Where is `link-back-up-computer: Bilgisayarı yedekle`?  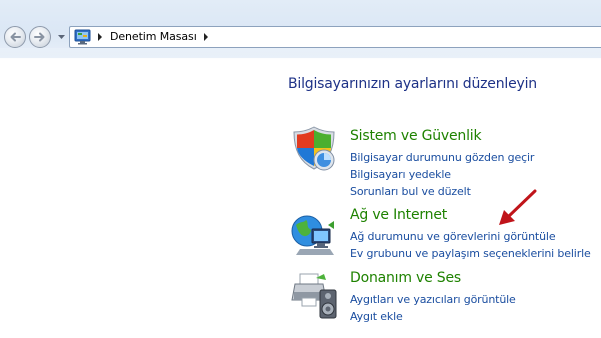 link-back-up-computer: Bilgisayarı yedekle is located at coordinates (442, 174).